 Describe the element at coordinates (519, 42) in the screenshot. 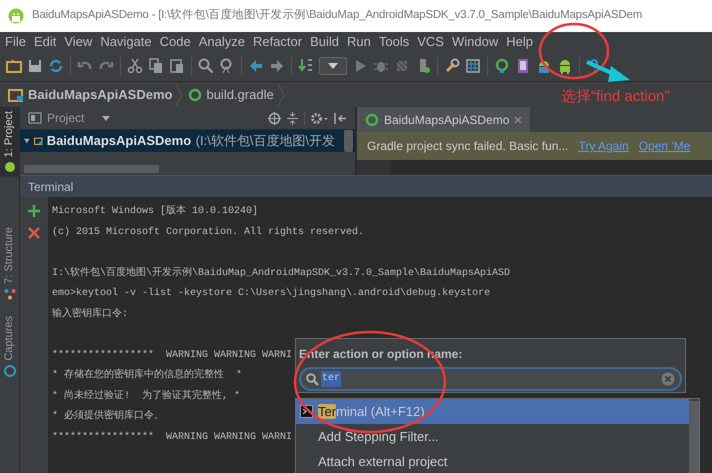

I see `menu-item: Help` at that location.